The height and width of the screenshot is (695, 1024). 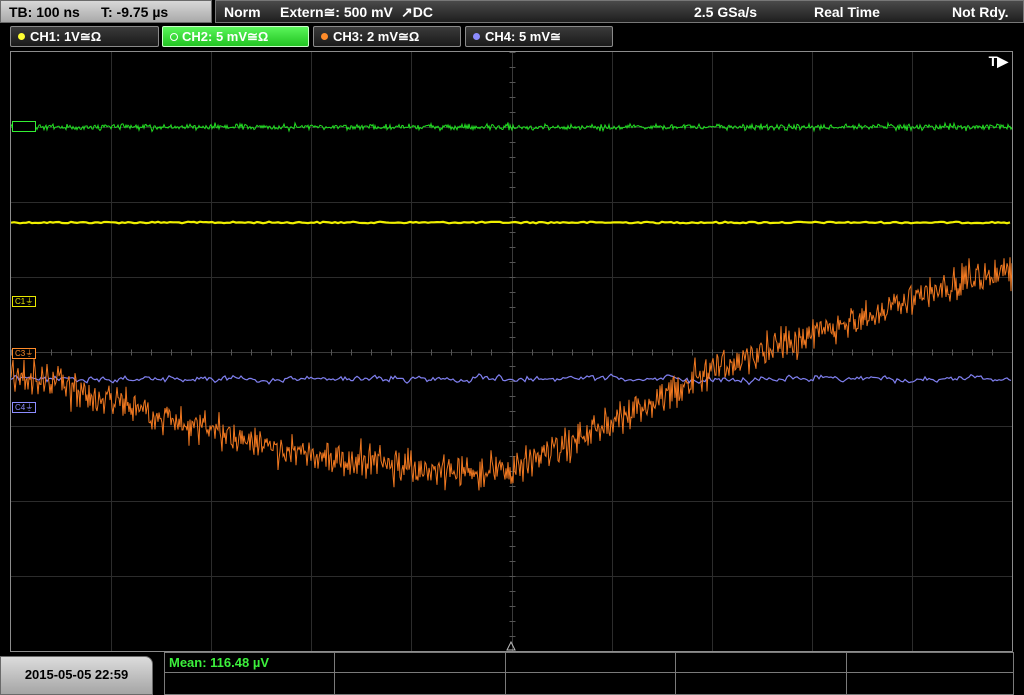 I want to click on ch4-color-dot, so click(x=476, y=36).